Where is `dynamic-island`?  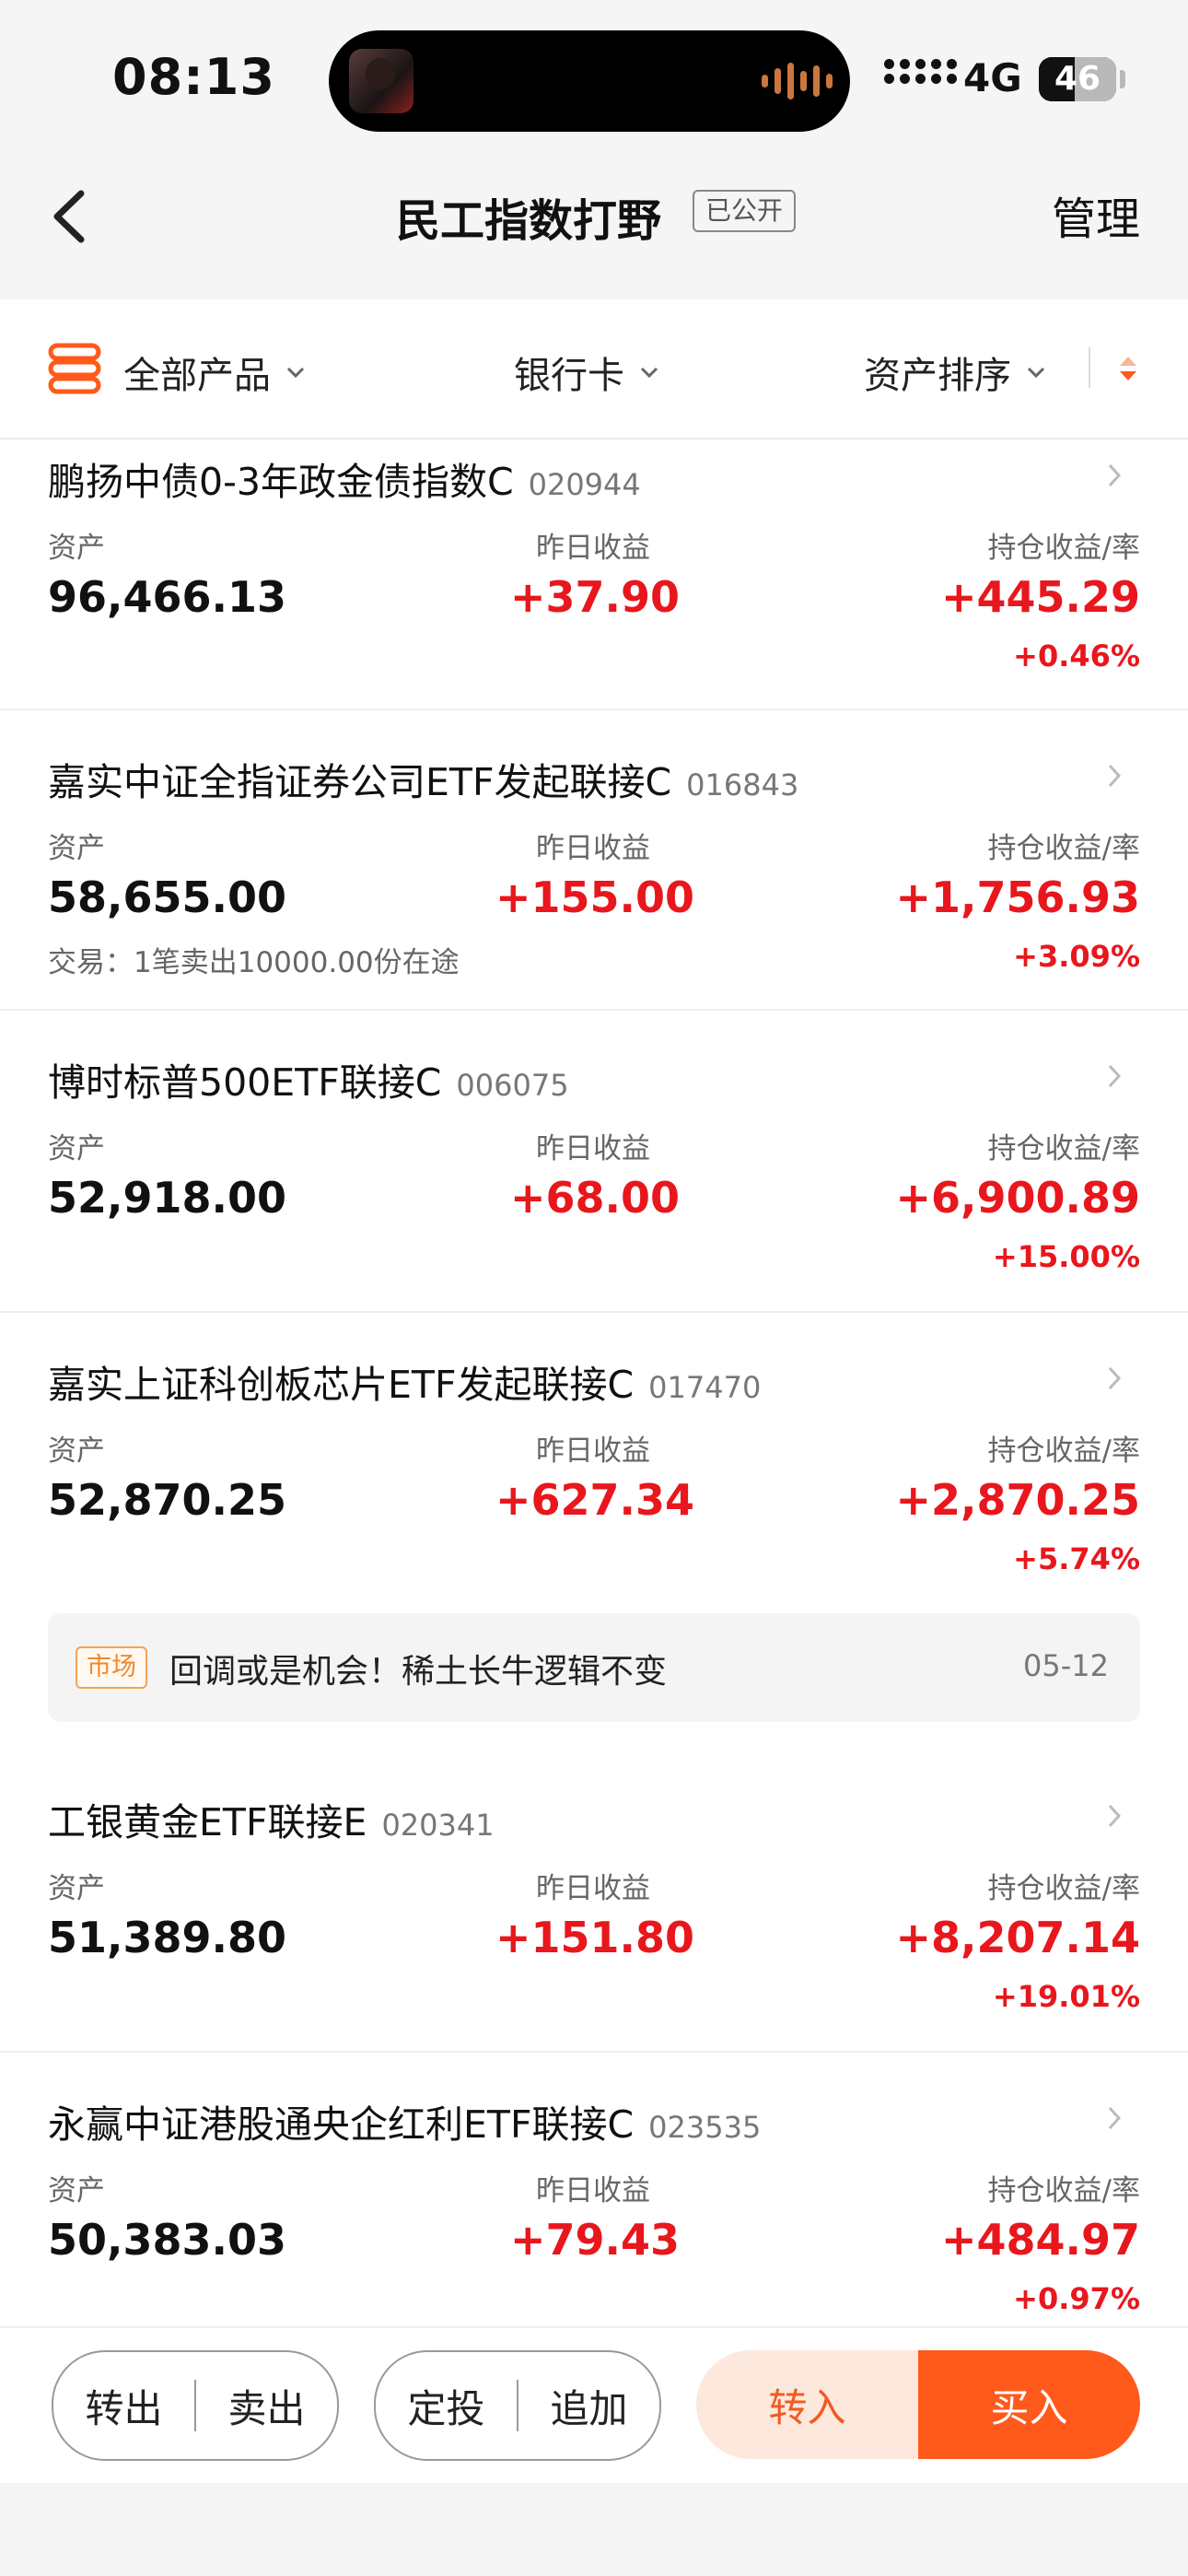 dynamic-island is located at coordinates (589, 81).